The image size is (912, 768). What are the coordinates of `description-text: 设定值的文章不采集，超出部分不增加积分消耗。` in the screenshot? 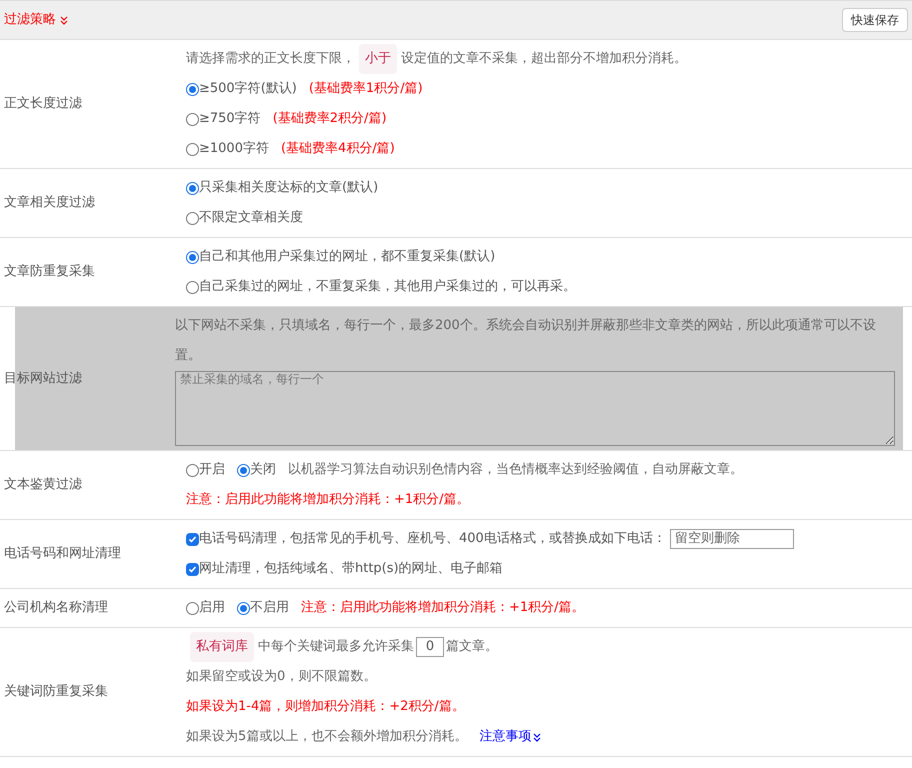 It's located at (544, 59).